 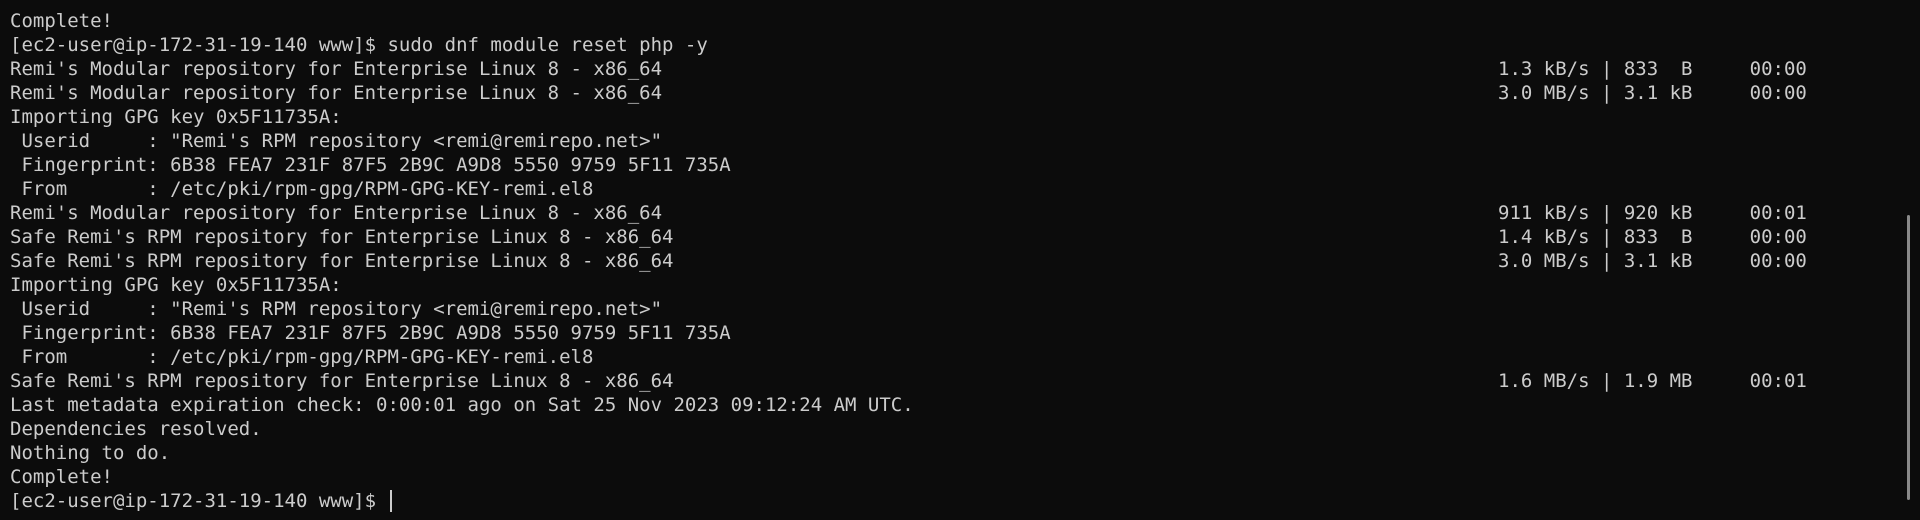 What do you see at coordinates (1908, 357) in the screenshot?
I see `scrollbar-thumb` at bounding box center [1908, 357].